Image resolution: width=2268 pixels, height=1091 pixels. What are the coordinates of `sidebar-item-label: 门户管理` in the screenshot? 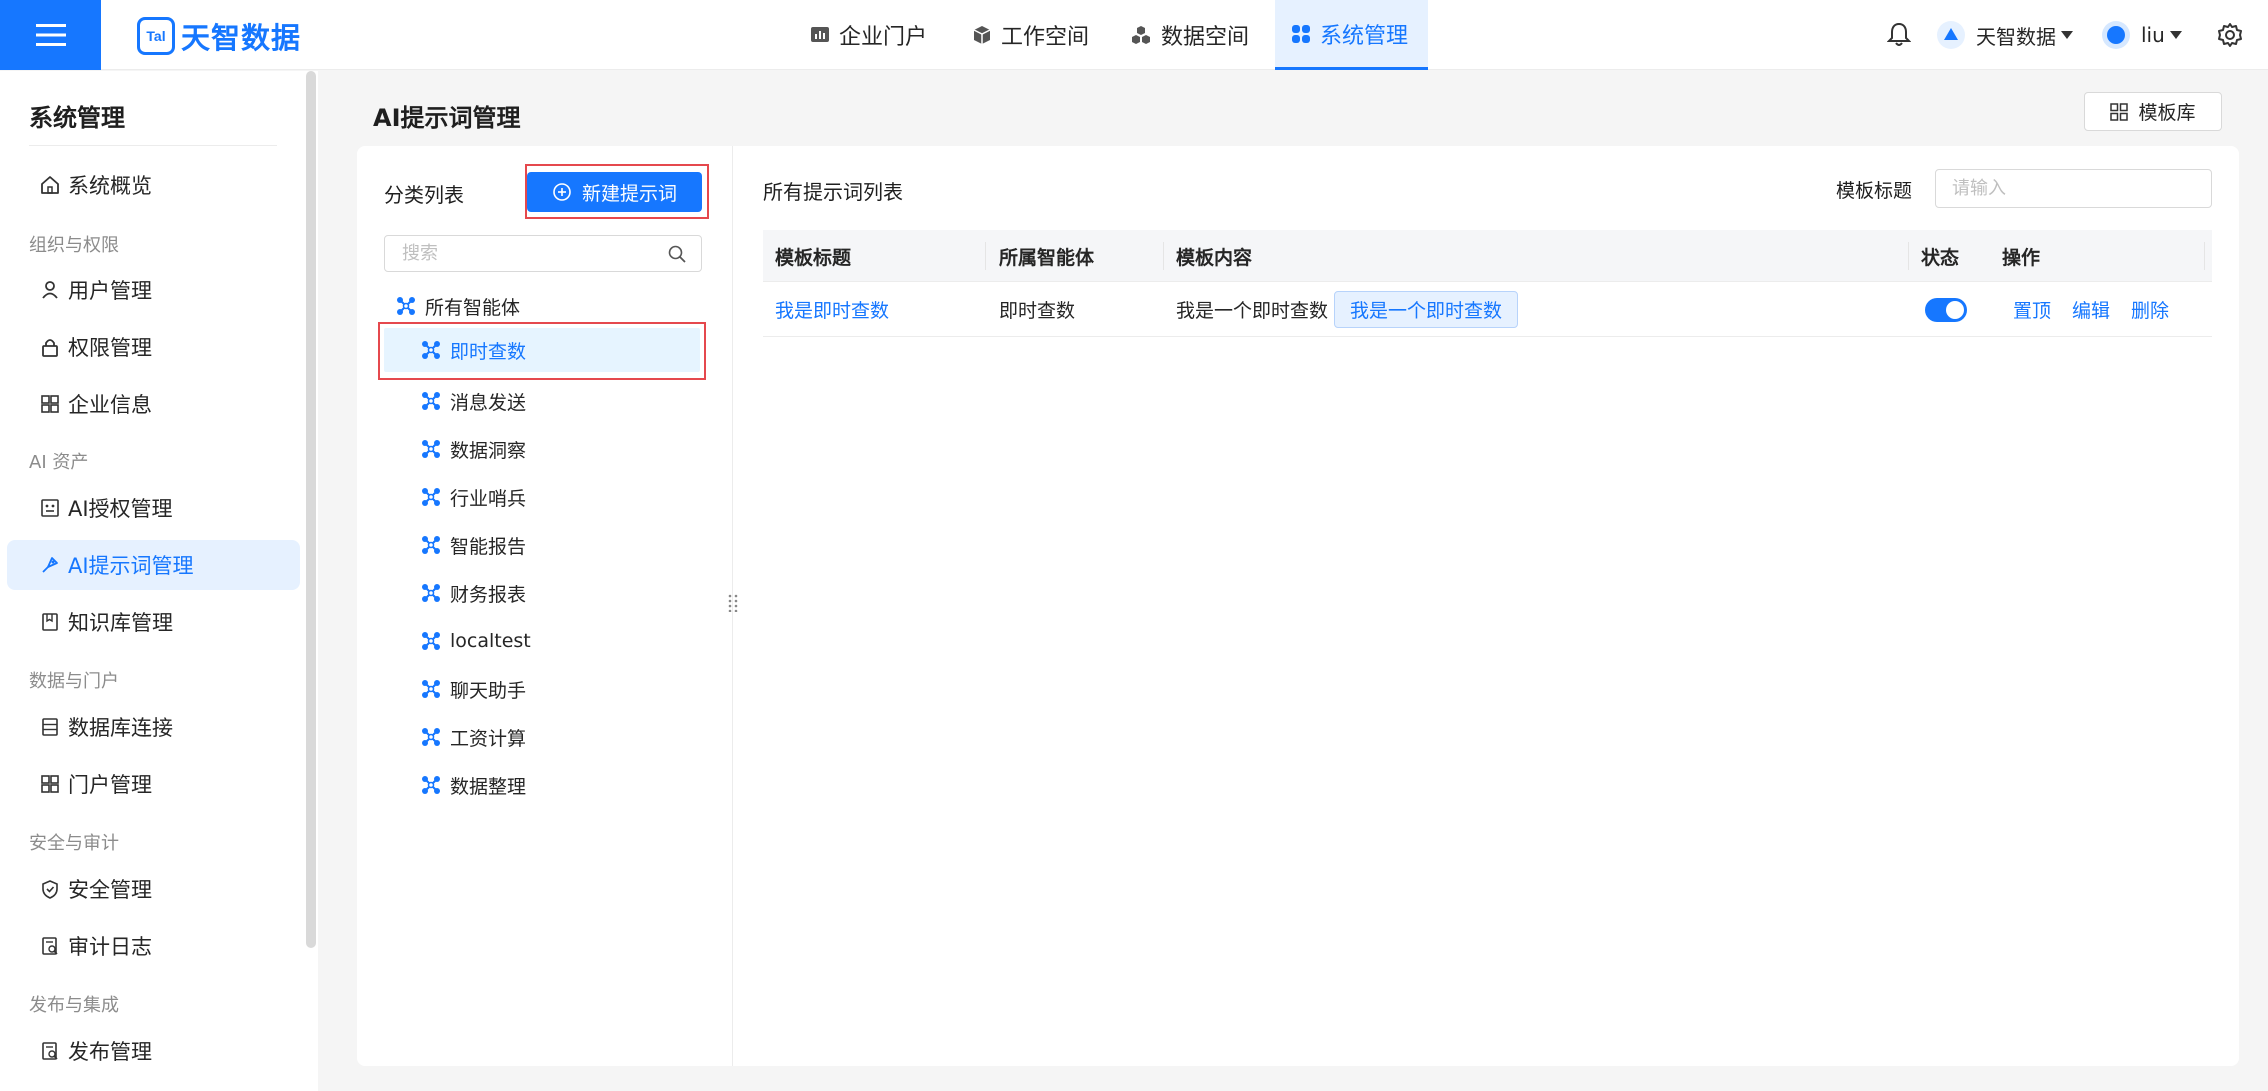 It's located at (110, 785).